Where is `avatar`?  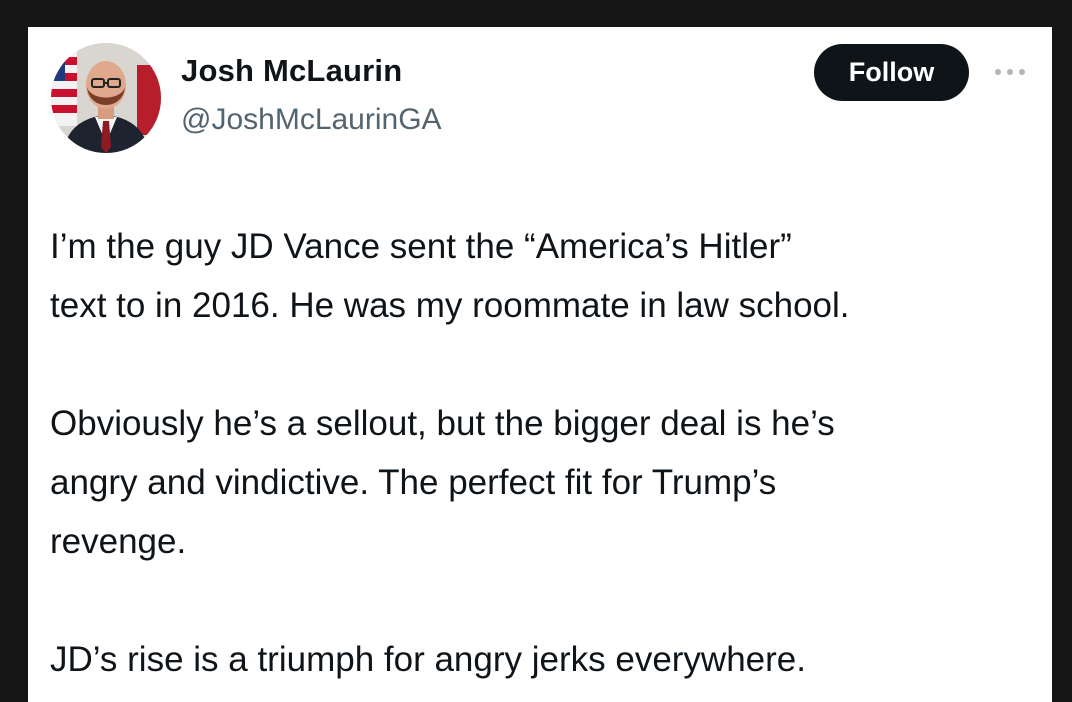 avatar is located at coordinates (106, 98).